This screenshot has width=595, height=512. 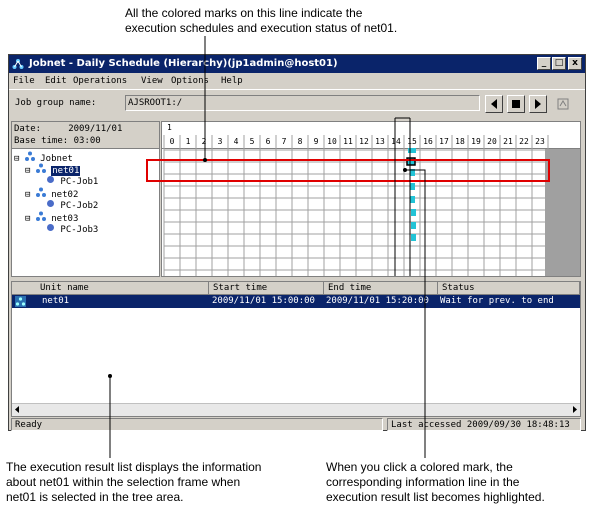 I want to click on callout-dot-mark, so click(x=405, y=170).